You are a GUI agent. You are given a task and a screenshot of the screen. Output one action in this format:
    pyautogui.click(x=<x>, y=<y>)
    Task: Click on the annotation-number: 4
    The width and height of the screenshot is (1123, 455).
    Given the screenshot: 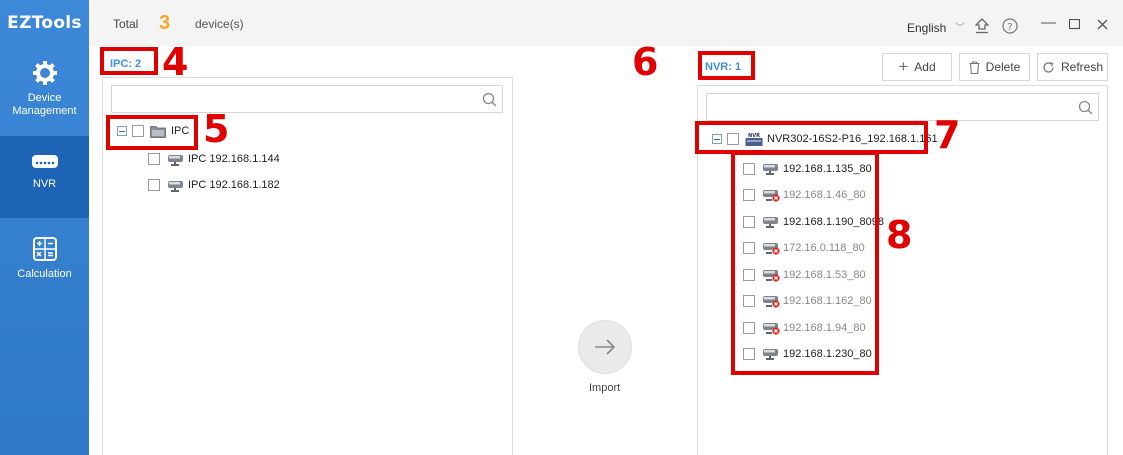 What is the action you would take?
    pyautogui.click(x=175, y=62)
    